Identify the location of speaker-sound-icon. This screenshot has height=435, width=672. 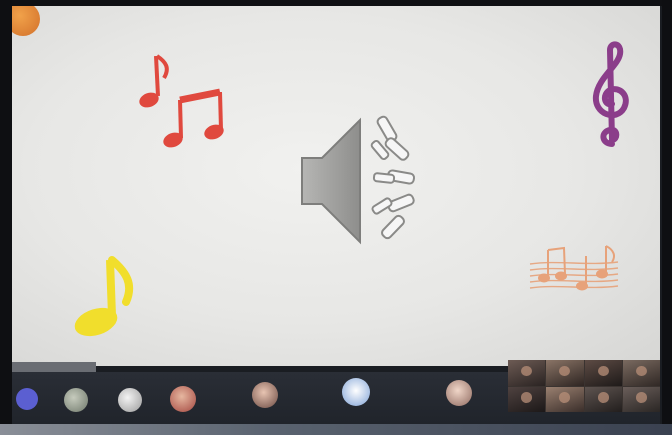
(366, 181).